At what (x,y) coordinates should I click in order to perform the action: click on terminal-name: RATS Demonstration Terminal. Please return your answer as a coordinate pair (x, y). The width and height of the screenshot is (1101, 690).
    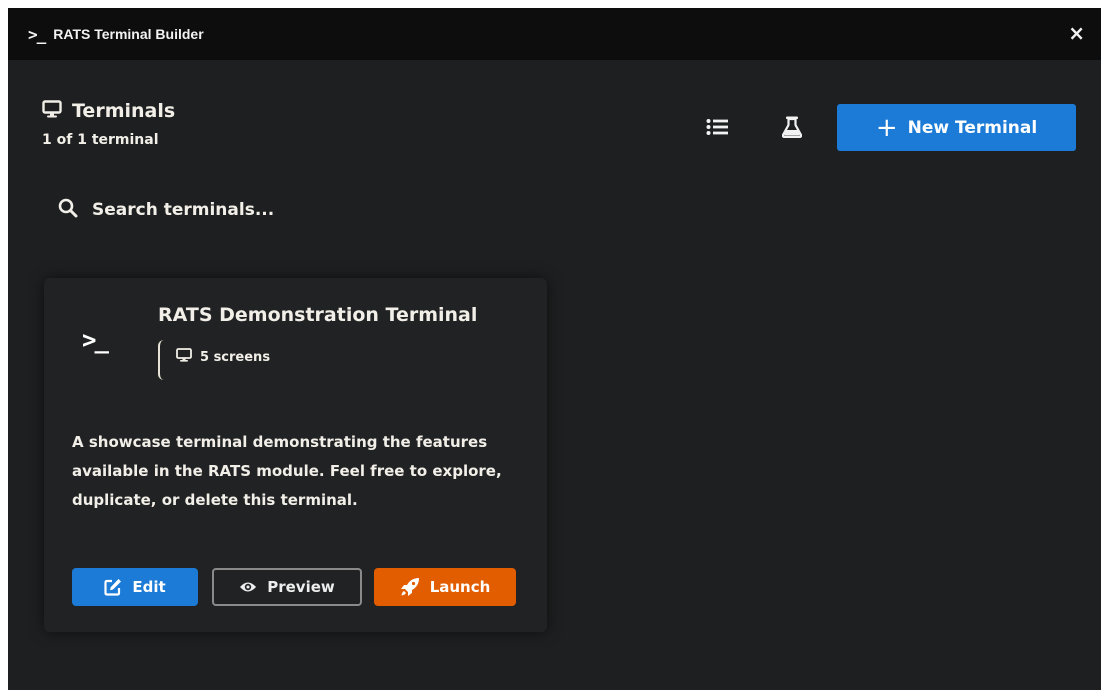
    Looking at the image, I should click on (318, 315).